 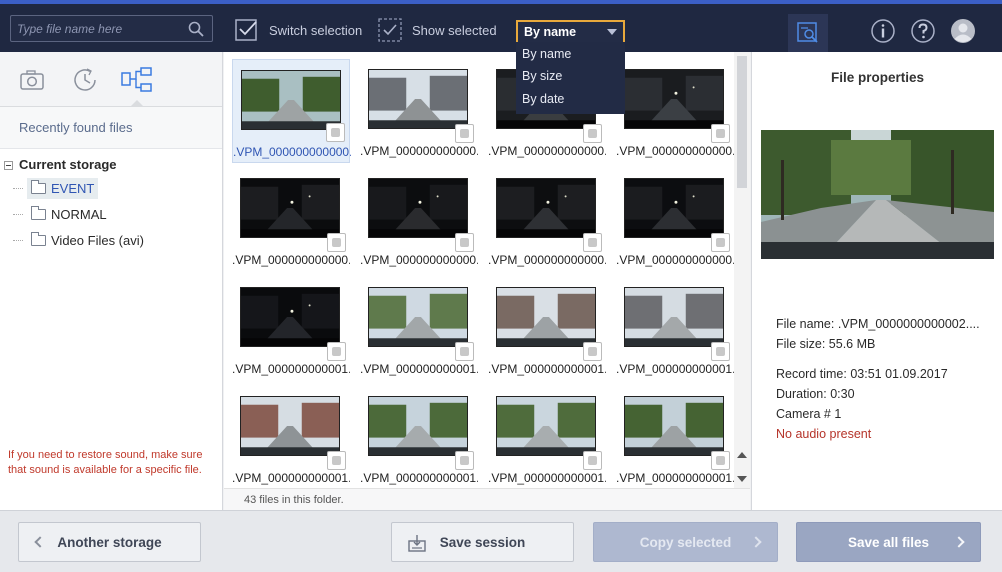 What do you see at coordinates (808, 33) in the screenshot?
I see `view-mode-button` at bounding box center [808, 33].